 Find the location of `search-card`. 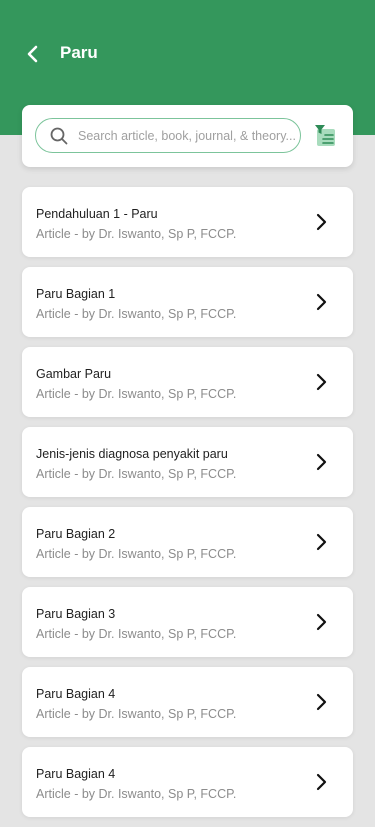

search-card is located at coordinates (187, 136).